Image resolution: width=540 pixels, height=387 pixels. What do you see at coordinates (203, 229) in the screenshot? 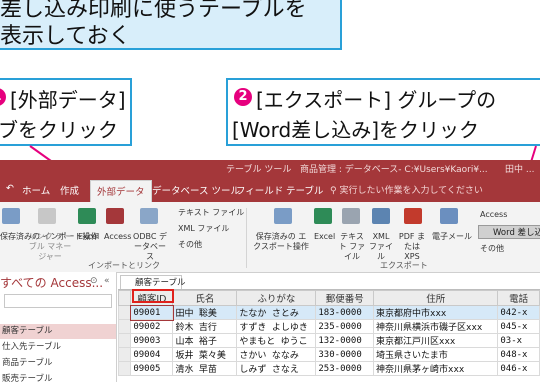
I see `xml-file-import: XML ファイル` at bounding box center [203, 229].